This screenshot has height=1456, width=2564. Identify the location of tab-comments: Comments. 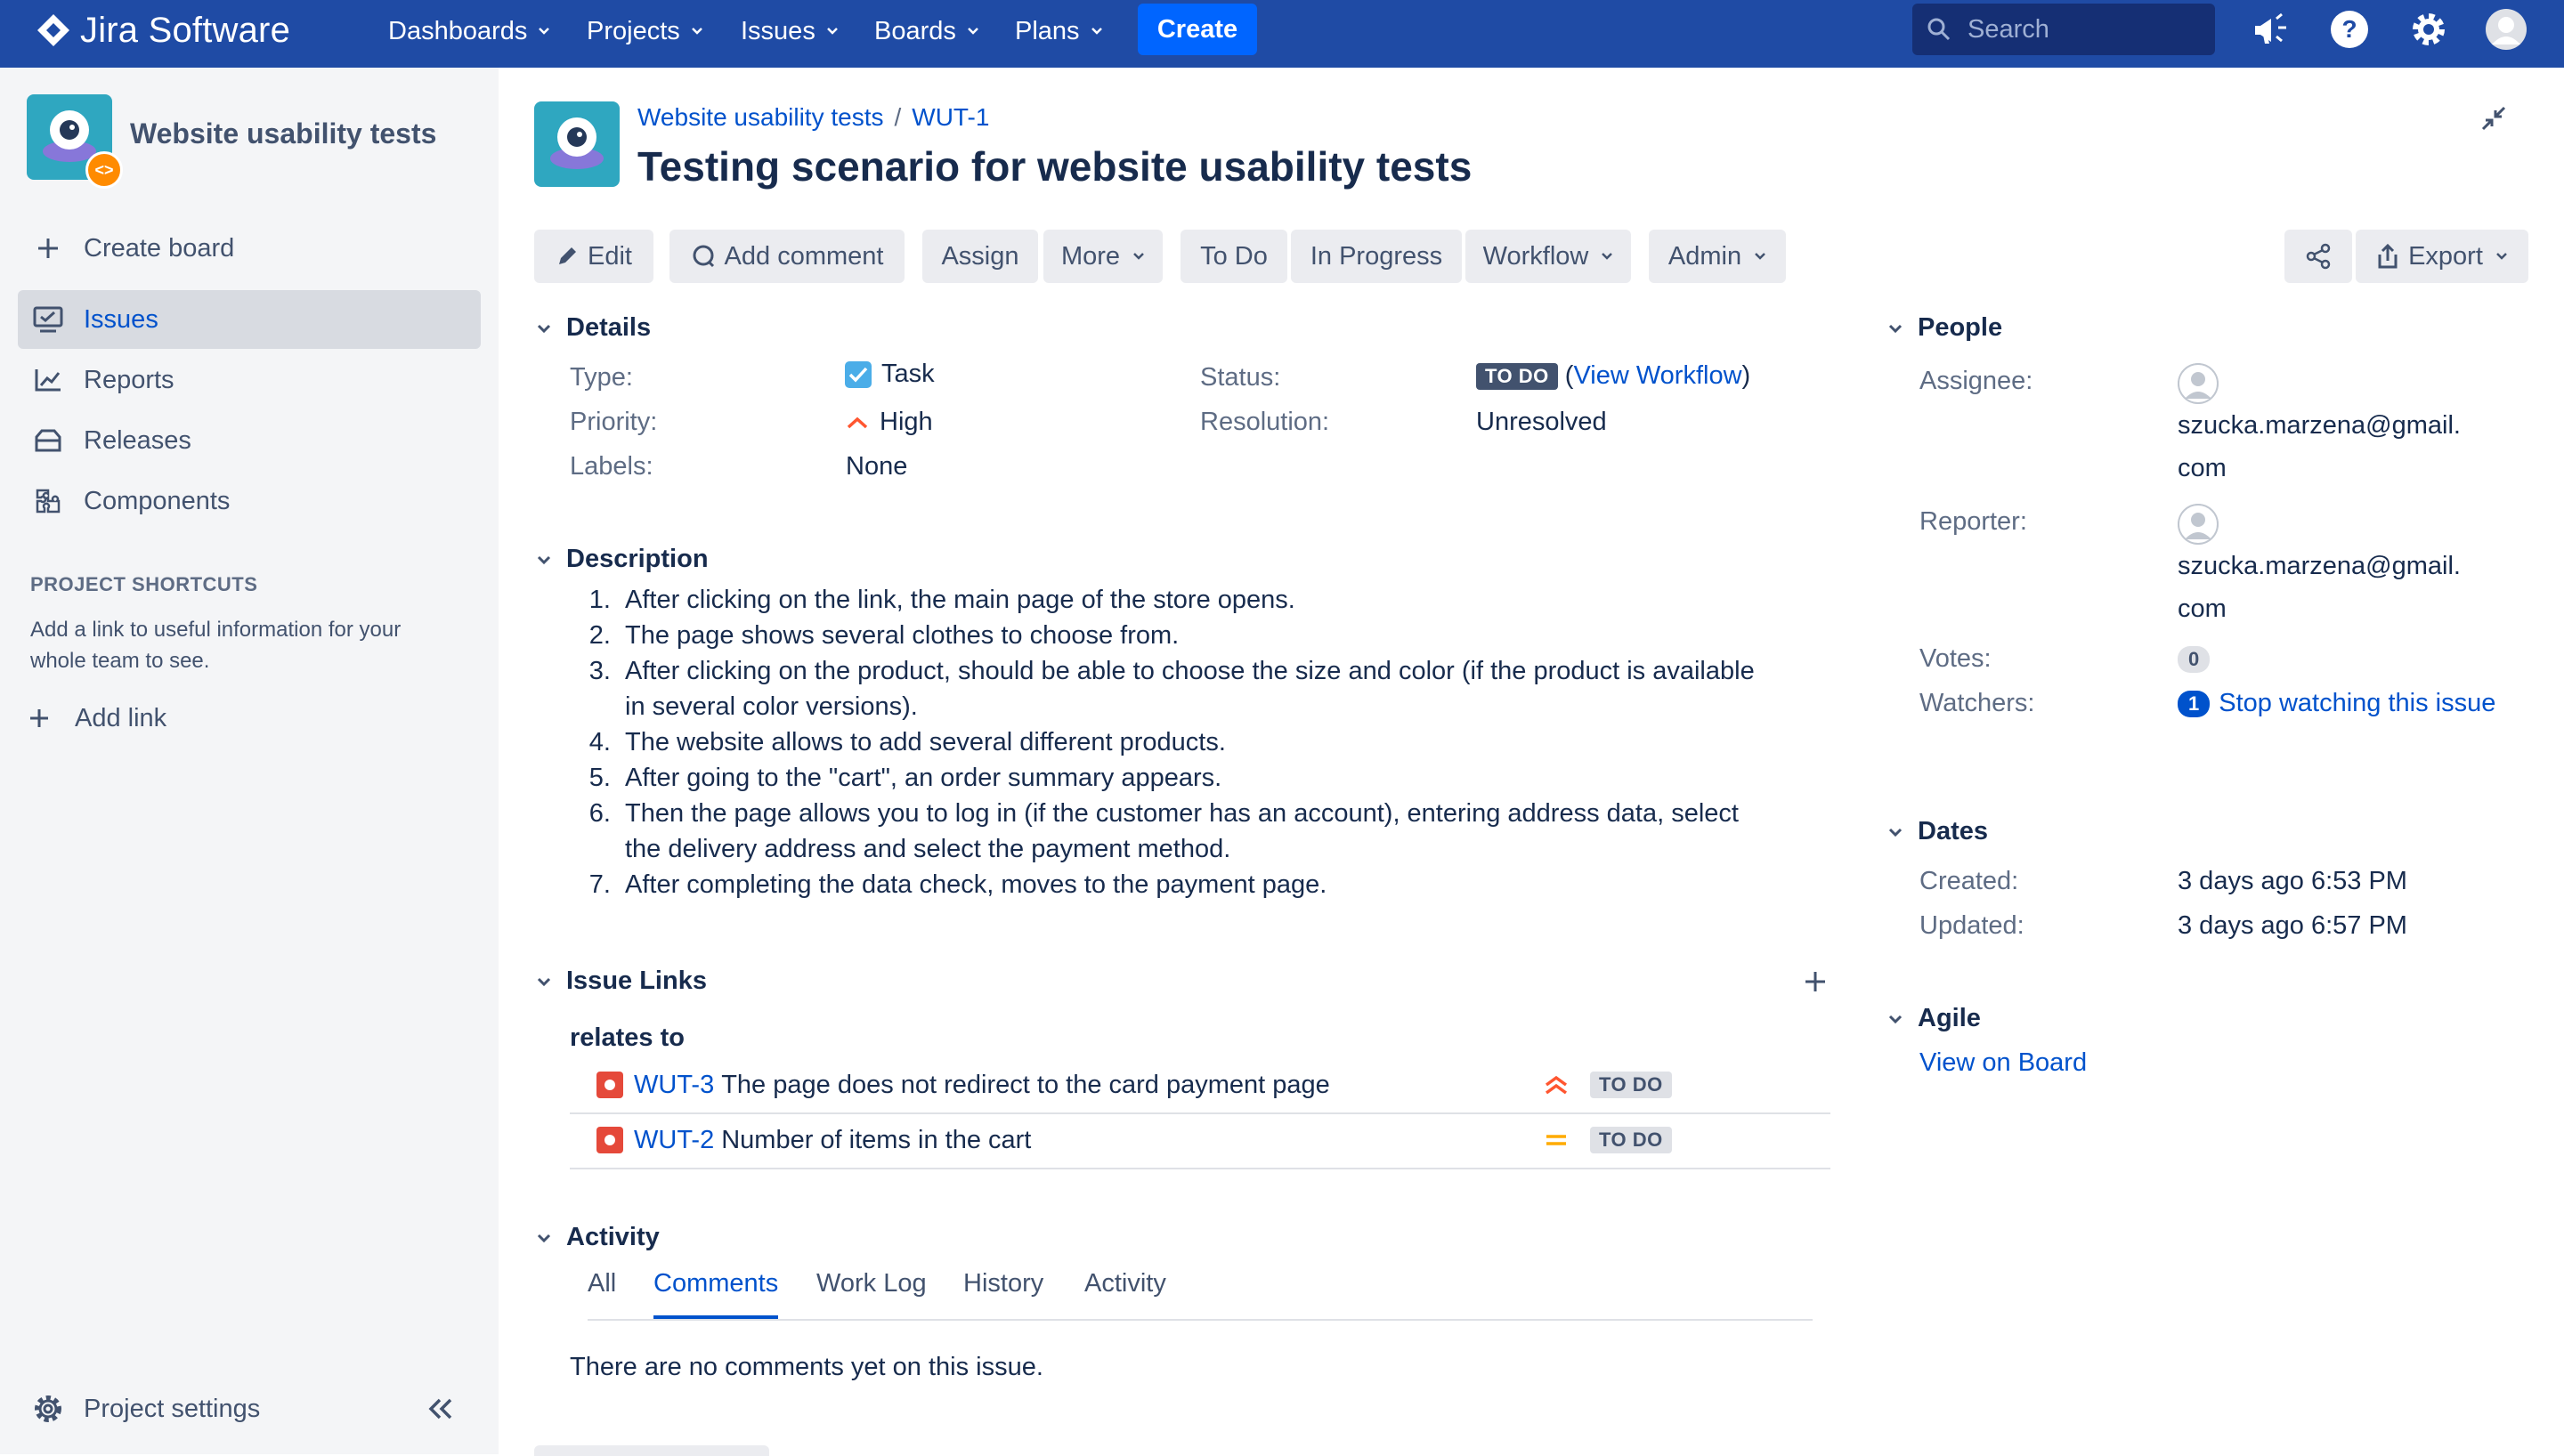
(716, 1294).